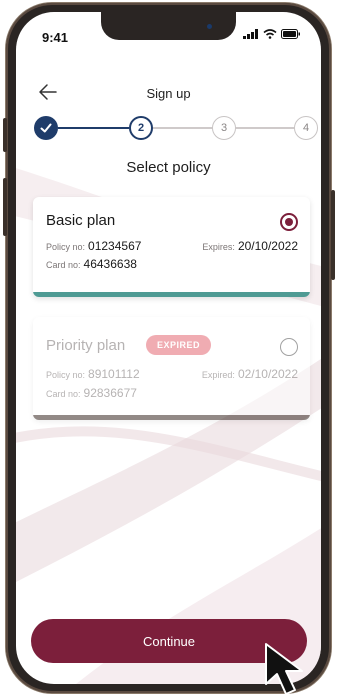  Describe the element at coordinates (55, 37) in the screenshot. I see `status-time: 9:41` at that location.